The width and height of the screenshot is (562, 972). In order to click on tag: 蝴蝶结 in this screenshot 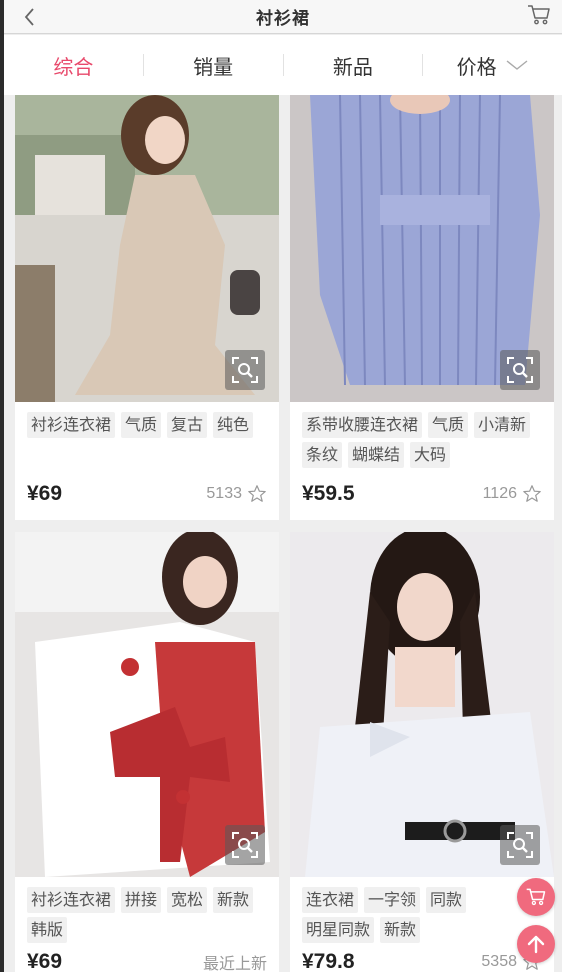, I will do `click(376, 455)`.